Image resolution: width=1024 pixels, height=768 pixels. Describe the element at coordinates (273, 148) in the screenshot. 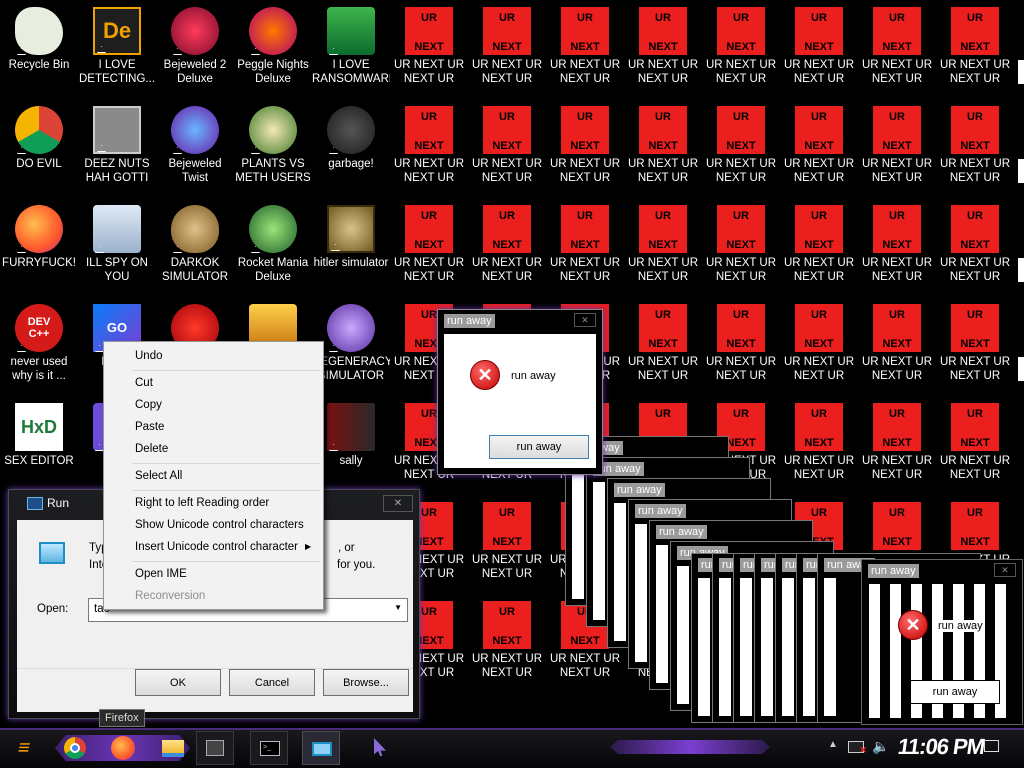

I see `desktop-icon: PLANTS VS METH USERS` at that location.